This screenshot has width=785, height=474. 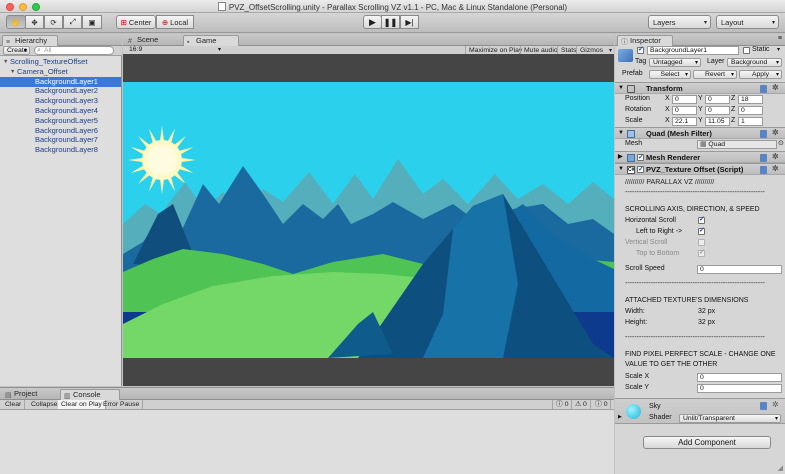 I want to click on scale-y-input: 0, so click(x=739, y=388).